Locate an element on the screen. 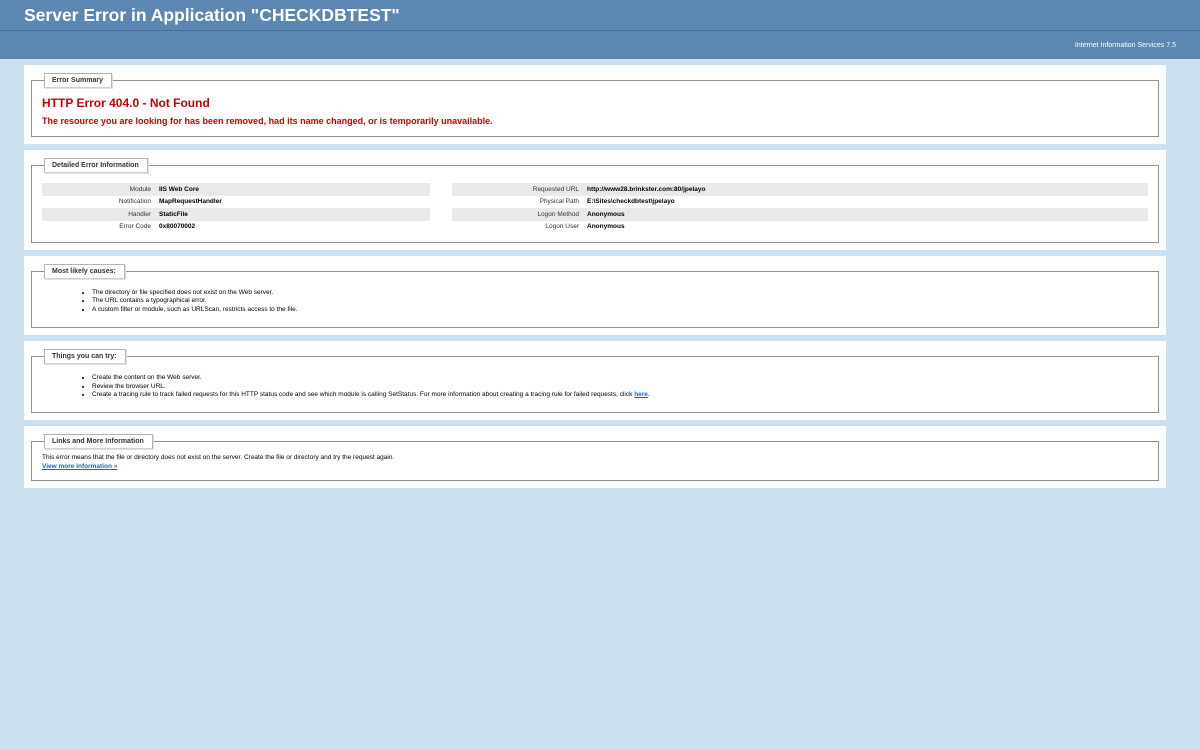 This screenshot has width=1200, height=750. table-row: Logon User Anonymous is located at coordinates (800, 227).